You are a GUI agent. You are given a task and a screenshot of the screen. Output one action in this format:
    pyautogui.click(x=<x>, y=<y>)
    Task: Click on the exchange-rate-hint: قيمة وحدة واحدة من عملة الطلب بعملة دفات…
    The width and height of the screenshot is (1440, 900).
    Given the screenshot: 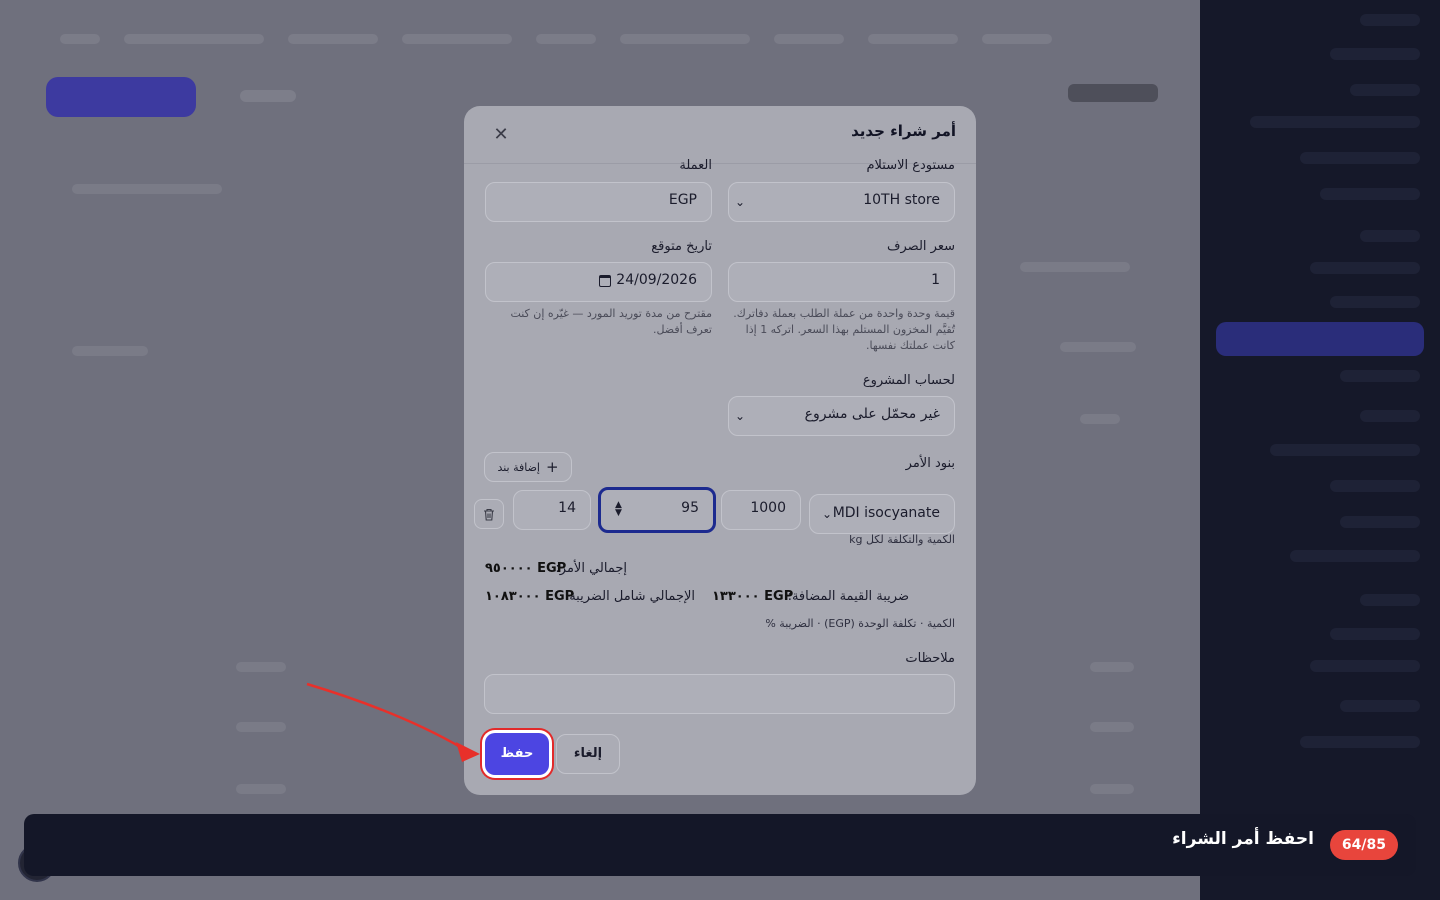 What is the action you would take?
    pyautogui.click(x=844, y=329)
    